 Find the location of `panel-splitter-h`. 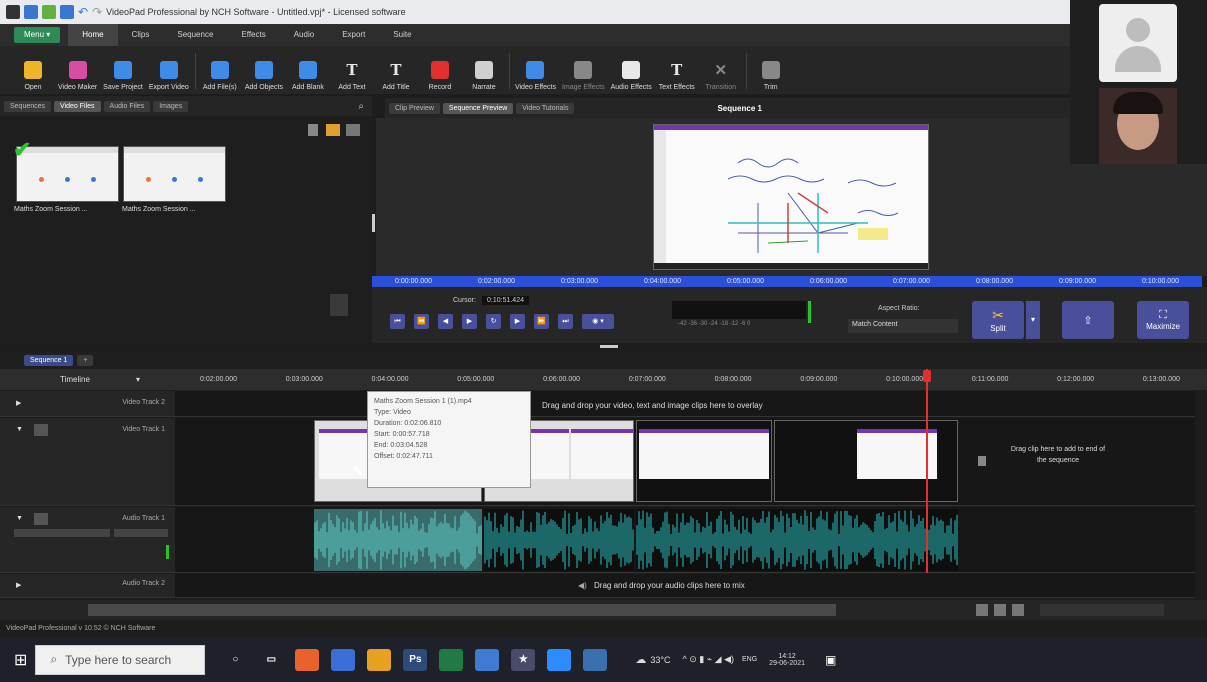

panel-splitter-h is located at coordinates (609, 346).